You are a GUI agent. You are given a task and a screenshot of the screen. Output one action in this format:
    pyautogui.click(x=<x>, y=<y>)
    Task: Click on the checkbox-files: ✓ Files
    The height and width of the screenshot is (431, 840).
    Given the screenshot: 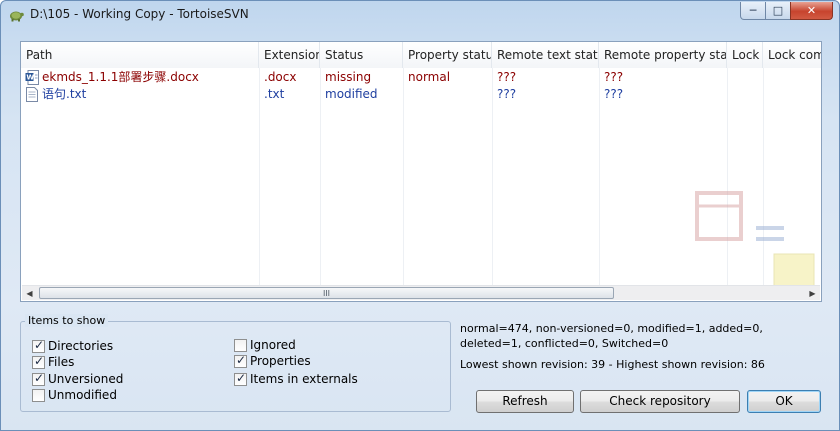 What is the action you would take?
    pyautogui.click(x=53, y=362)
    